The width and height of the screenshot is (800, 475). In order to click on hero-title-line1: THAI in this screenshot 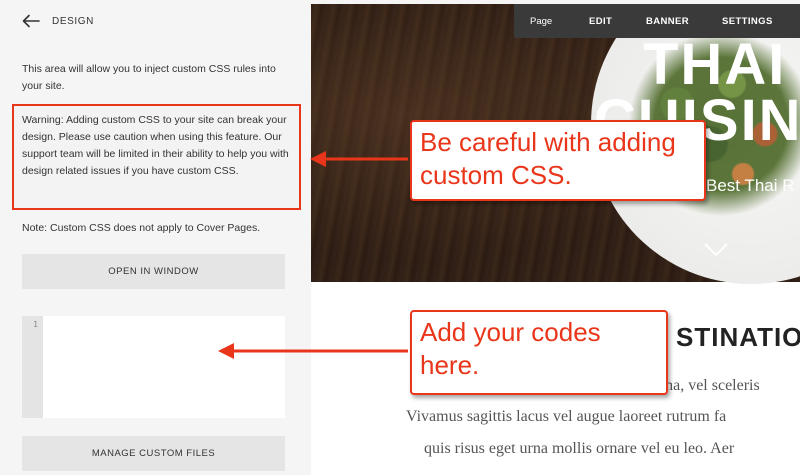, I will do `click(715, 64)`.